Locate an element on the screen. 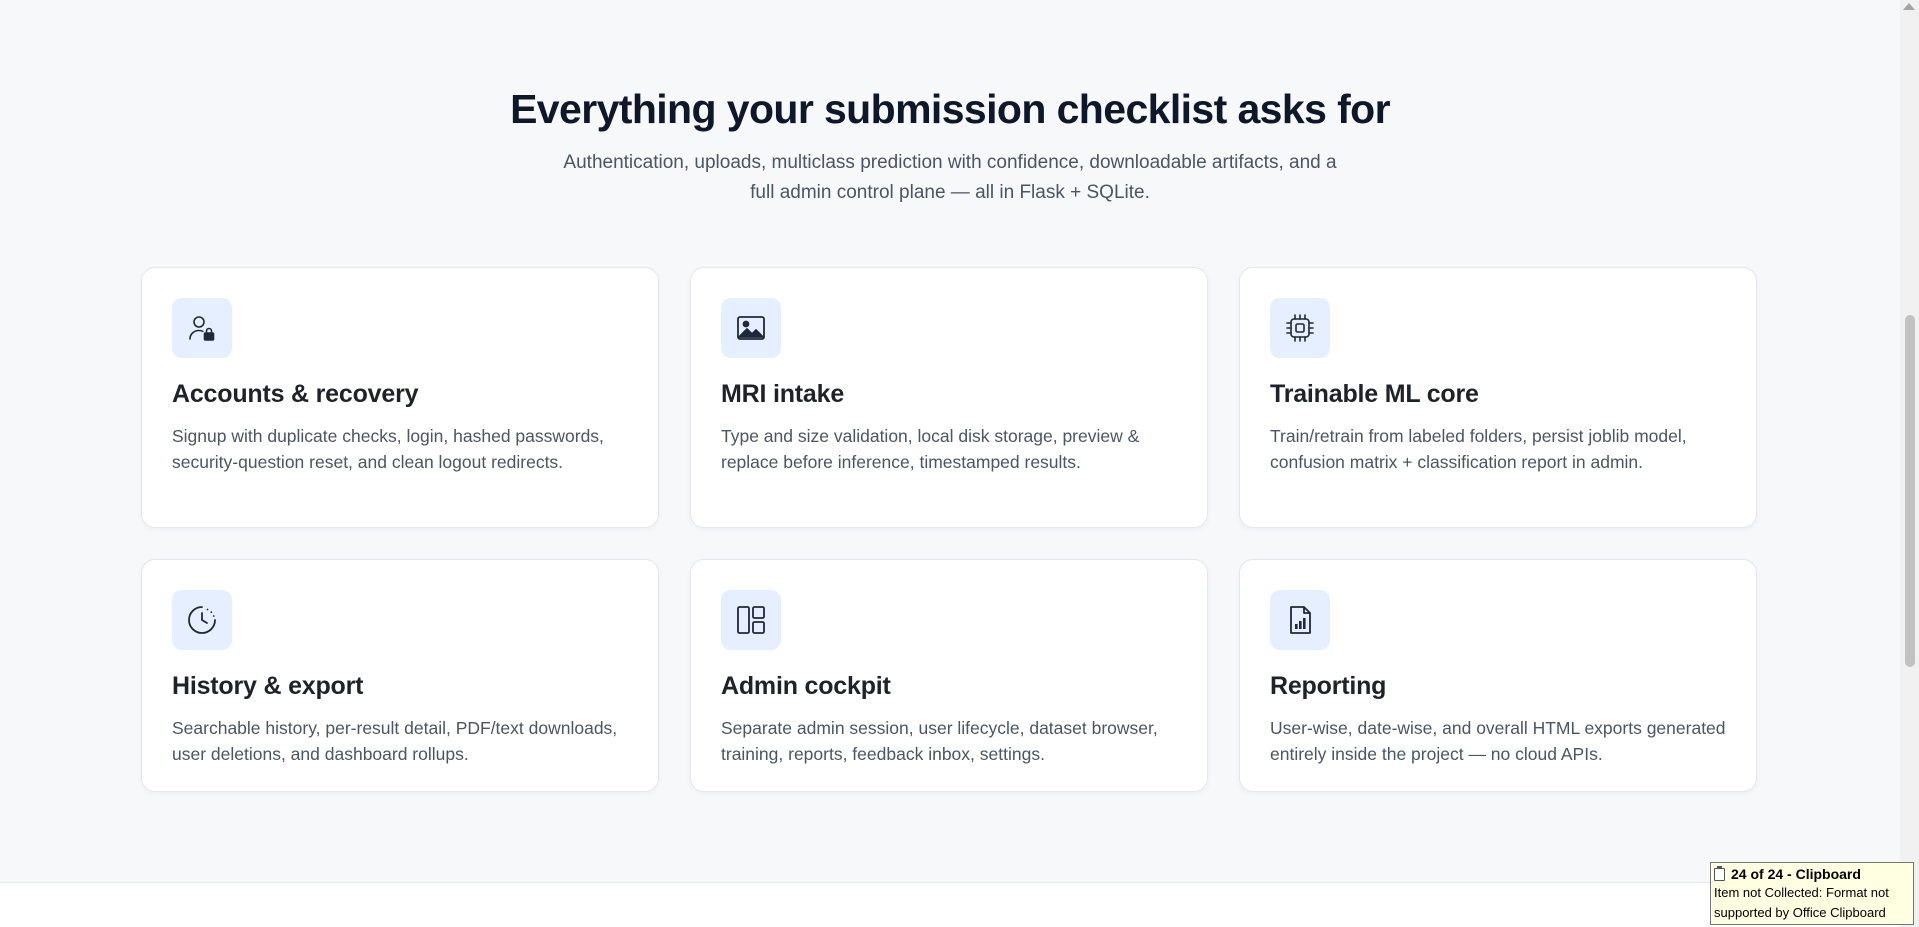 This screenshot has height=927, width=1919. clipboard-icon is located at coordinates (1719, 873).